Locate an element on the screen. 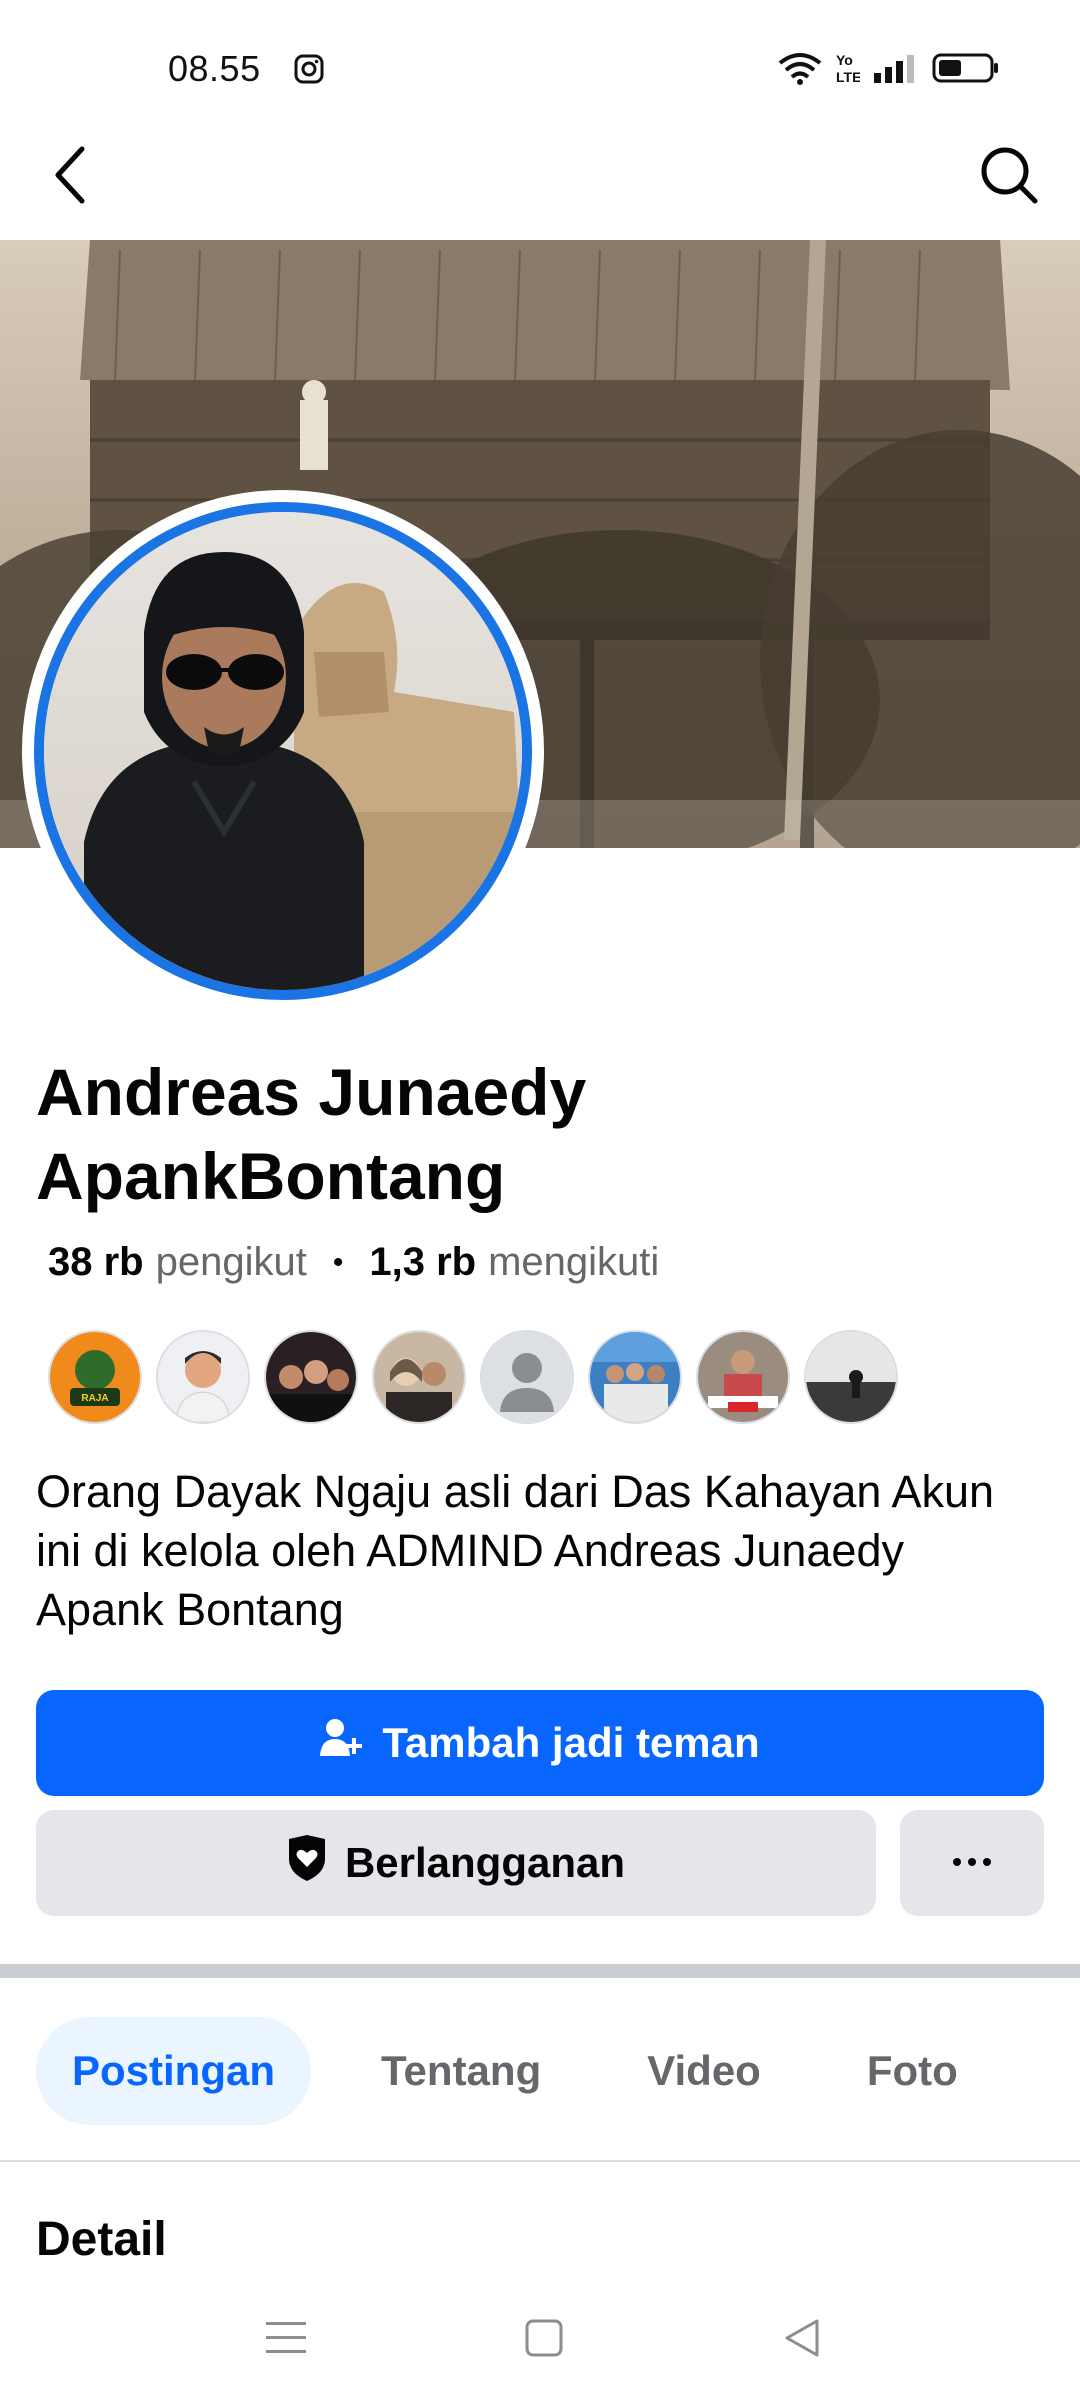 Image resolution: width=1080 pixels, height=2400 pixels. recents-button is located at coordinates (286, 2340).